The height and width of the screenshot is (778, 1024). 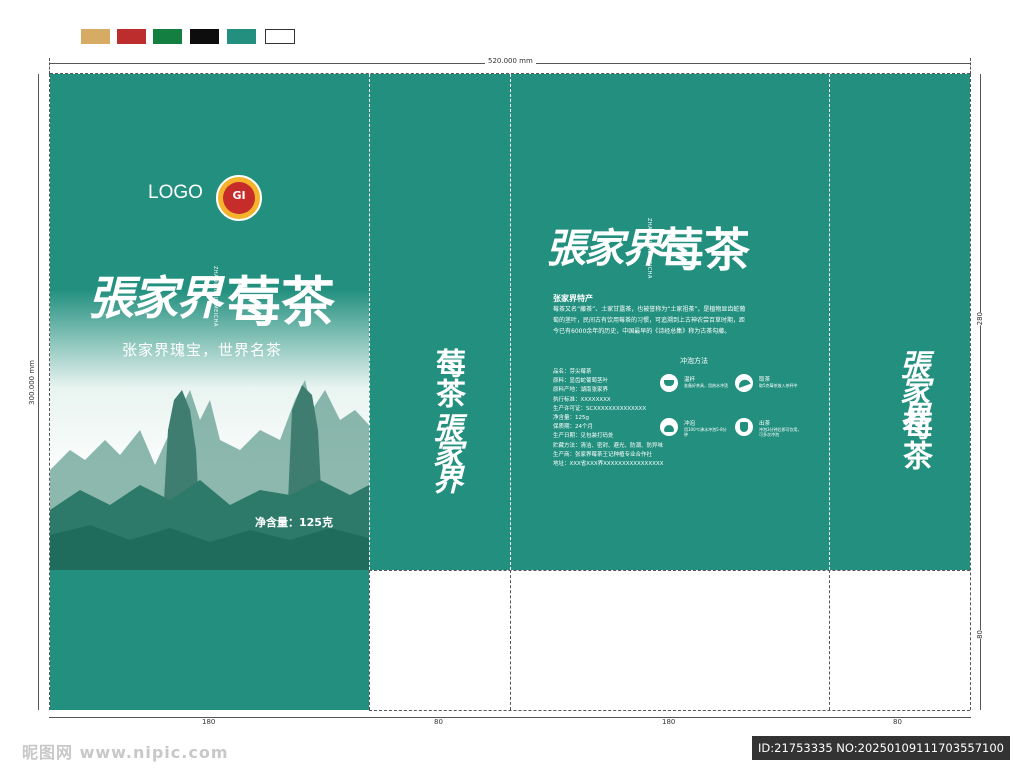 What do you see at coordinates (778, 385) in the screenshot?
I see `brew-step-desc: 取5克莓茶放入茶杯中` at bounding box center [778, 385].